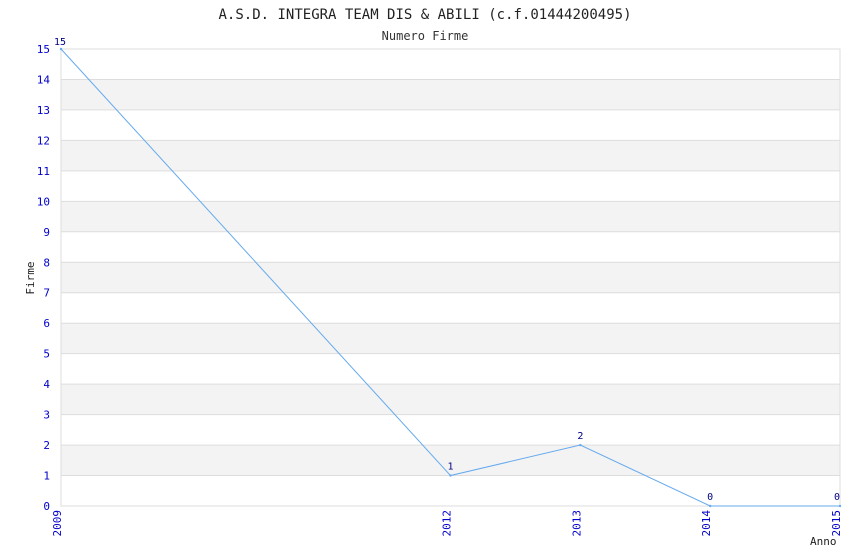 The image size is (850, 554). Describe the element at coordinates (43, 140) in the screenshot. I see `y-tick-label: 12` at that location.